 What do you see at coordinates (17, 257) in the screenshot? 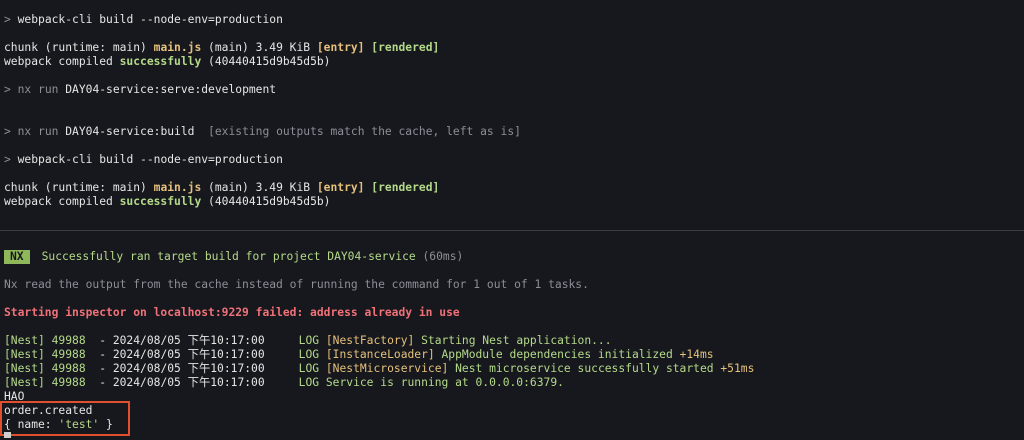
I see `nx-badge: NX` at bounding box center [17, 257].